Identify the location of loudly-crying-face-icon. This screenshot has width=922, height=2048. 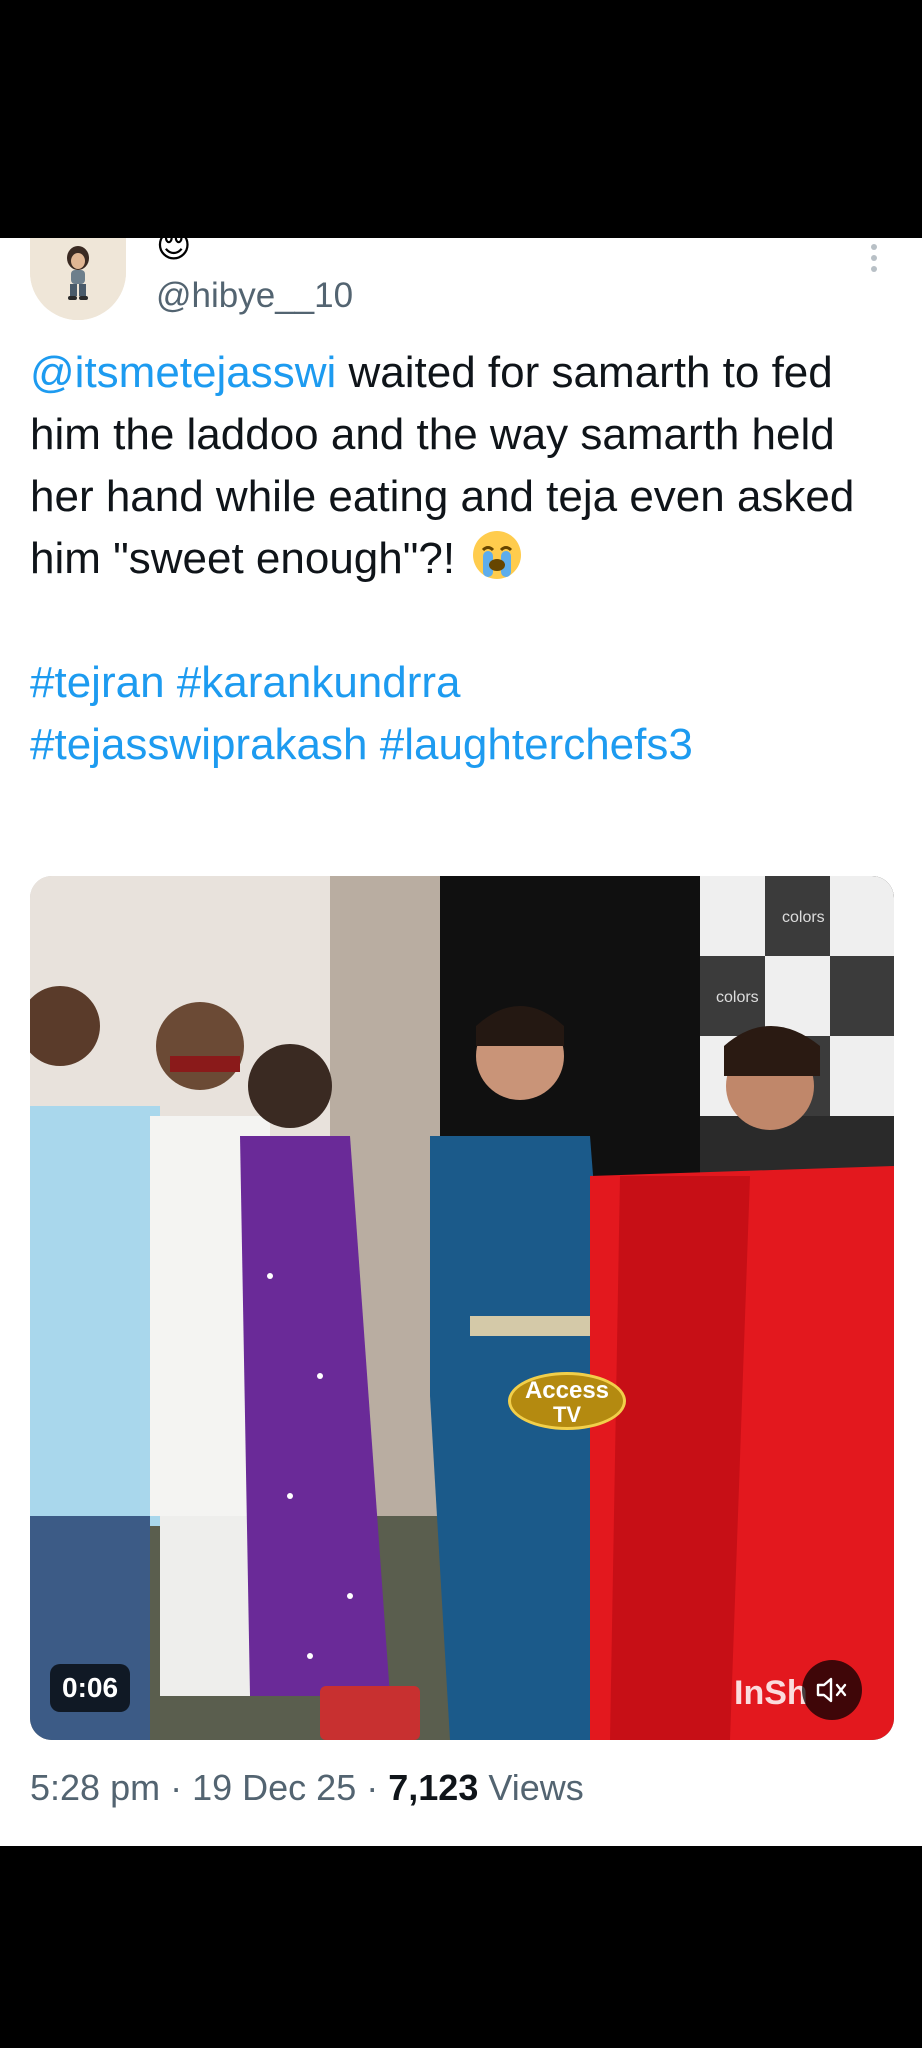
(497, 555).